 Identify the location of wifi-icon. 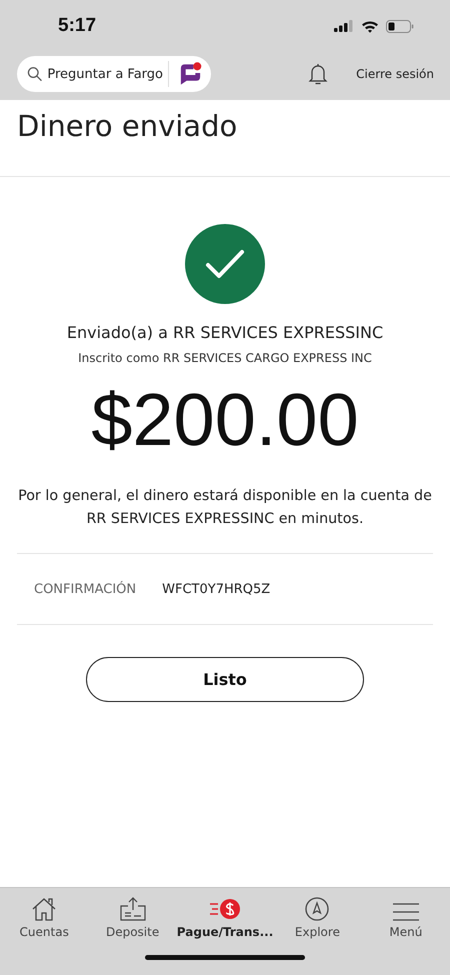
(370, 26).